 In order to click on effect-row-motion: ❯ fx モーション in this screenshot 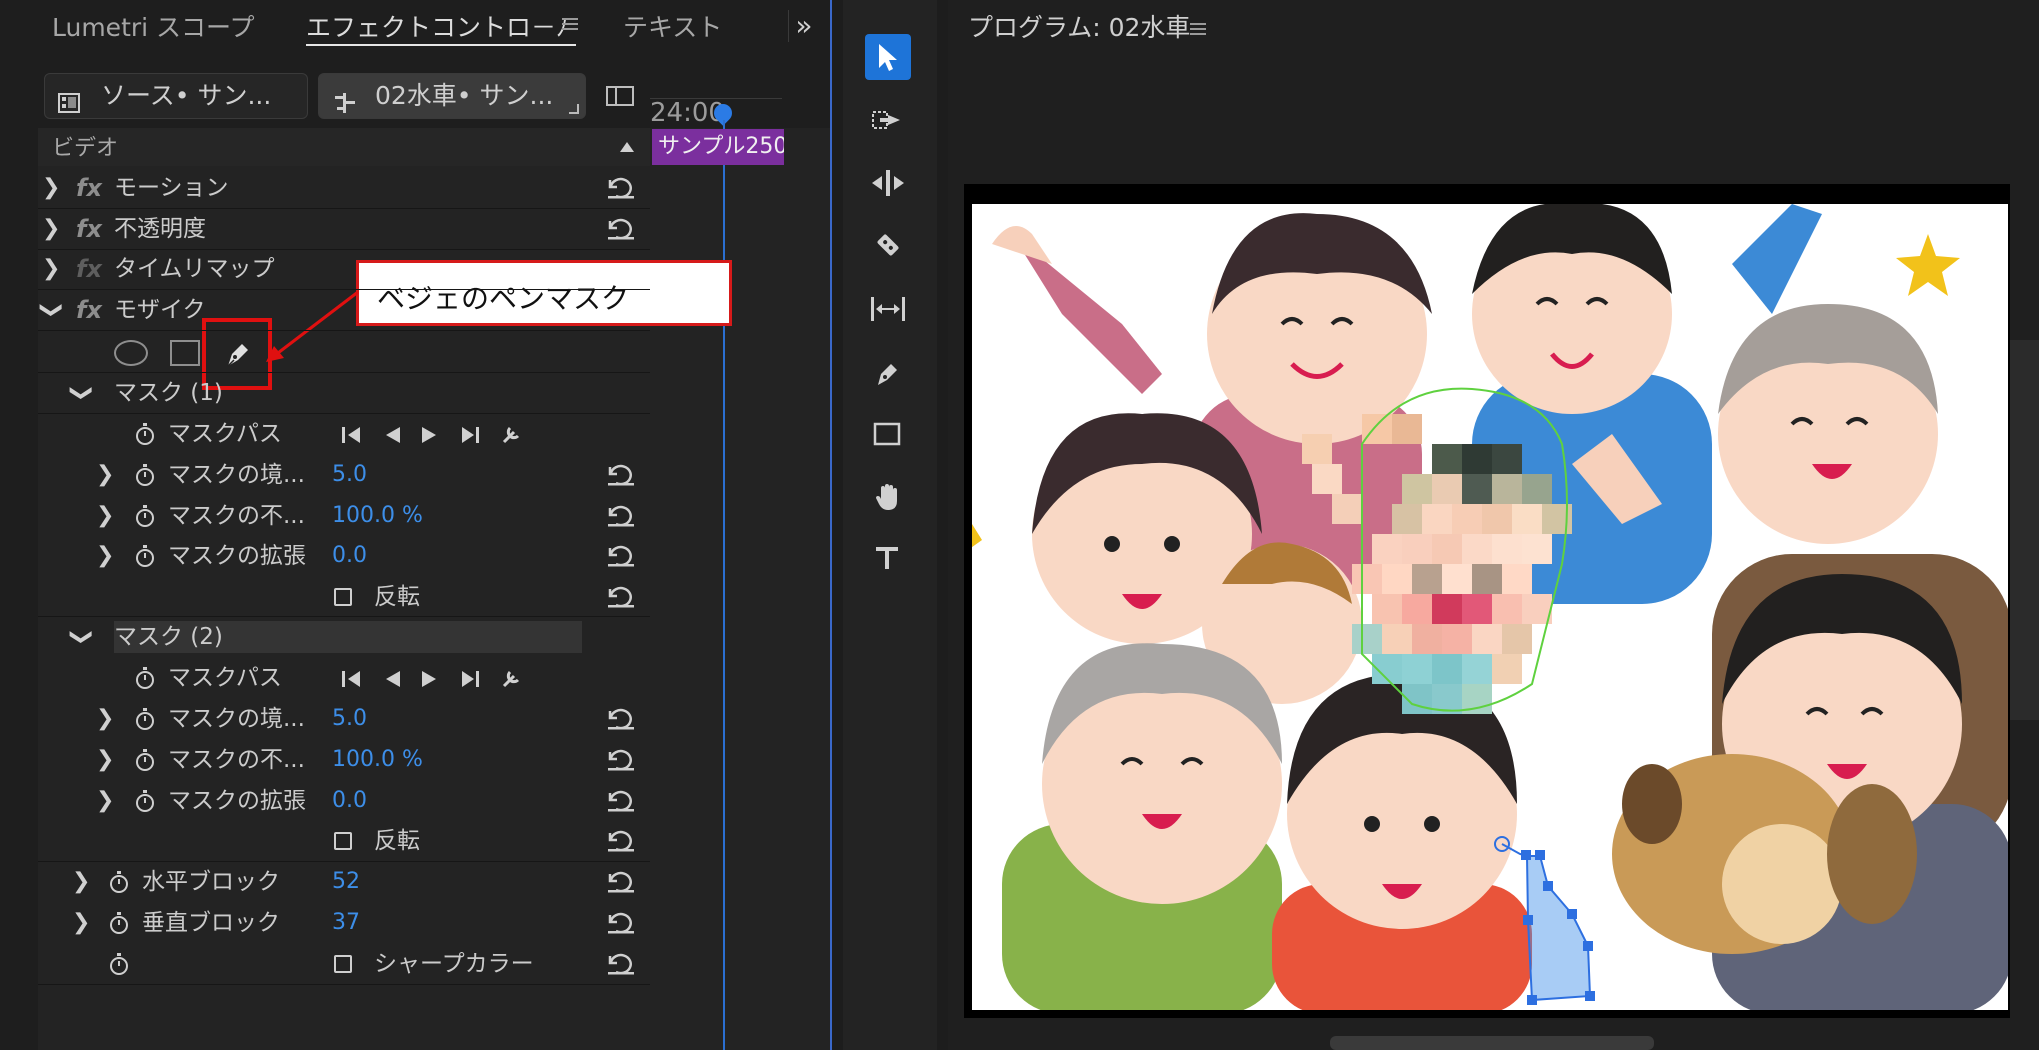, I will do `click(344, 188)`.